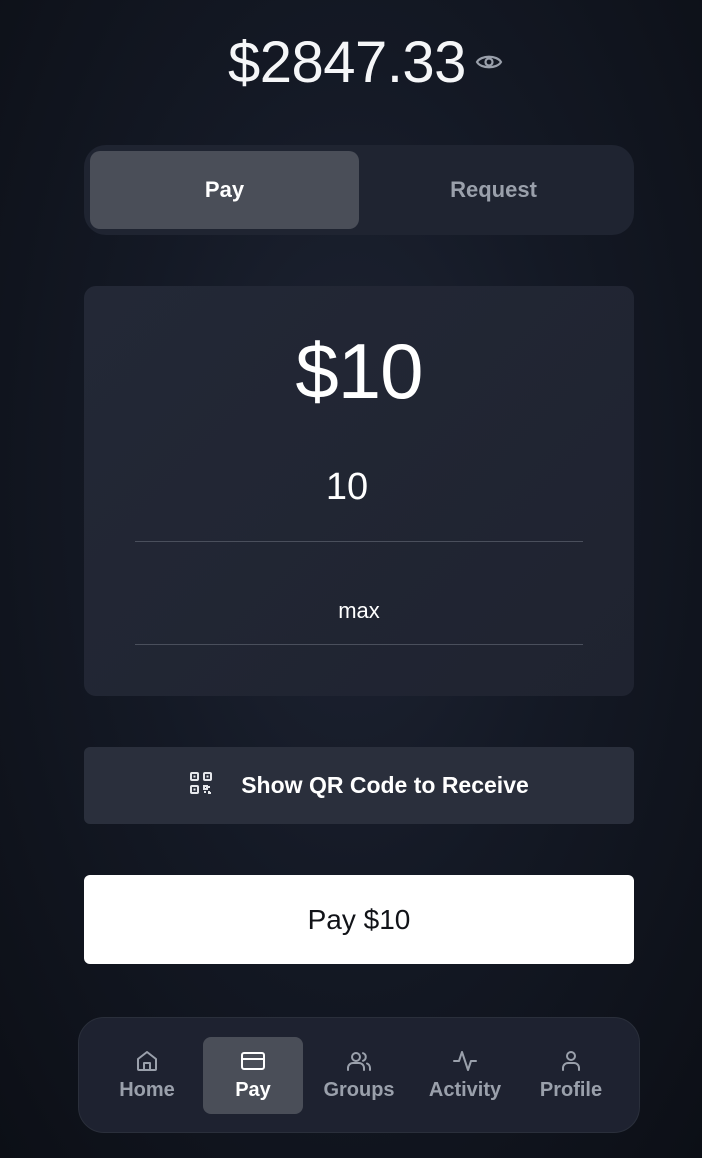 The height and width of the screenshot is (1158, 702). What do you see at coordinates (201, 785) in the screenshot?
I see `qr-code-icon` at bounding box center [201, 785].